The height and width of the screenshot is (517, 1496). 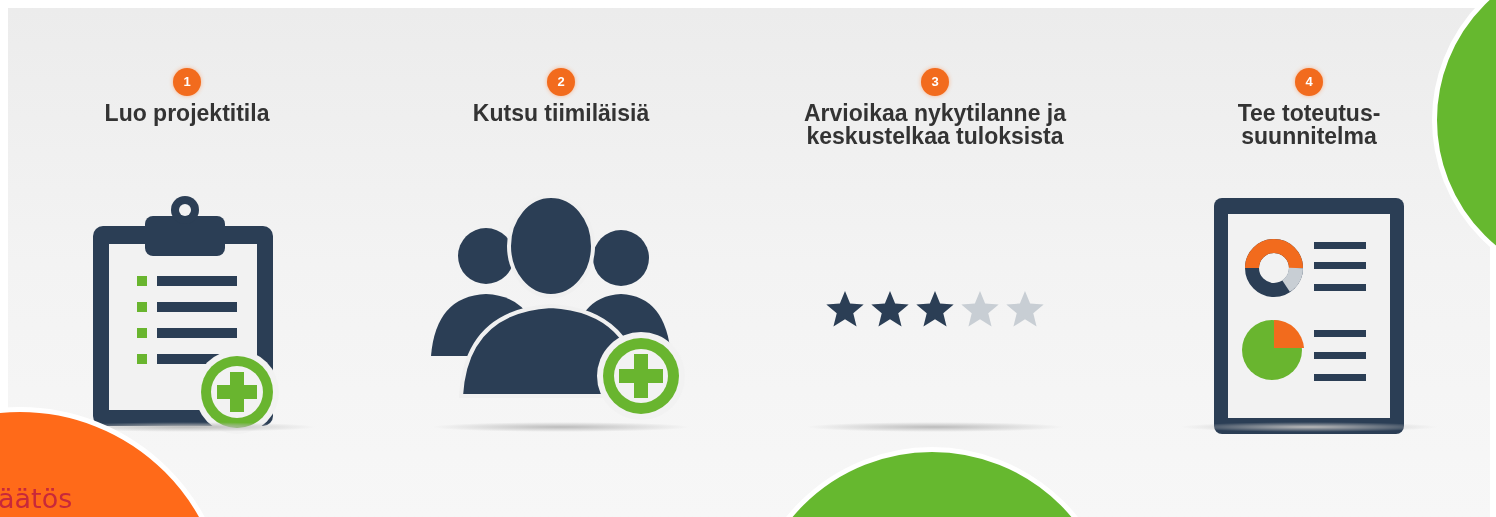 I want to click on step-title: Kutsu tiimiläisiä, so click(x=561, y=115).